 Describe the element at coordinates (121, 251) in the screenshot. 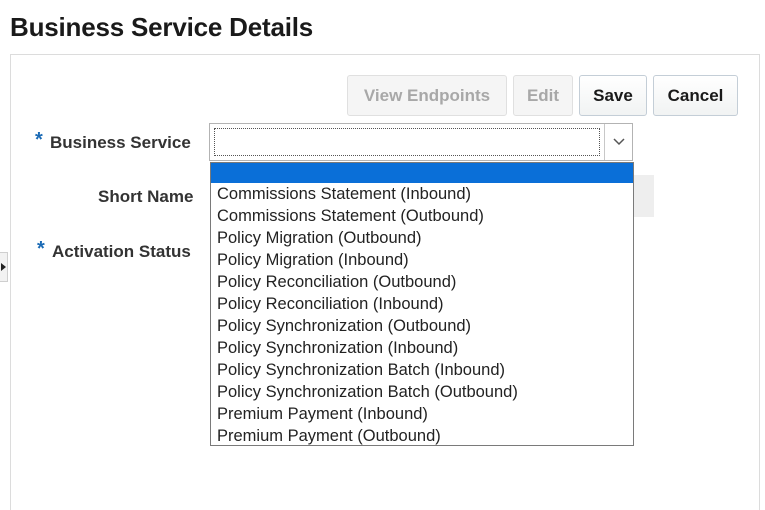

I see `activation-status-label: Activation Status` at that location.